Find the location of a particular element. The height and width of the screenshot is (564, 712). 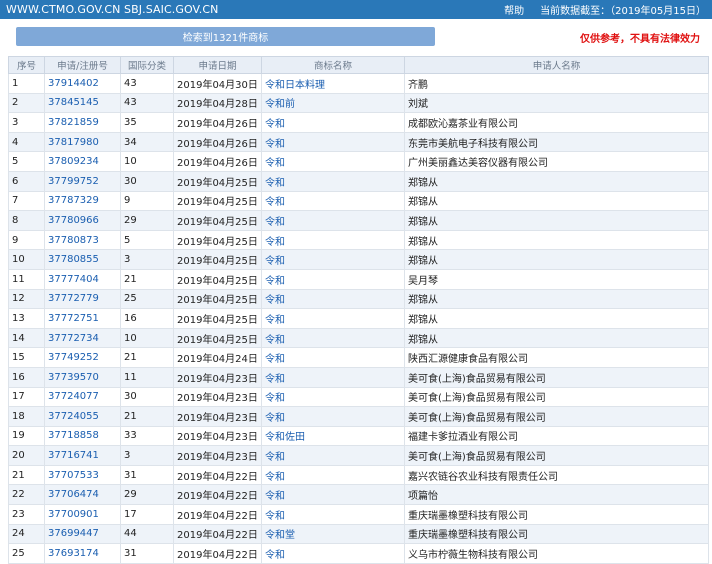

table-row: 2 37845145 43 2019年04月28日 令和前 刘斌 is located at coordinates (358, 103).